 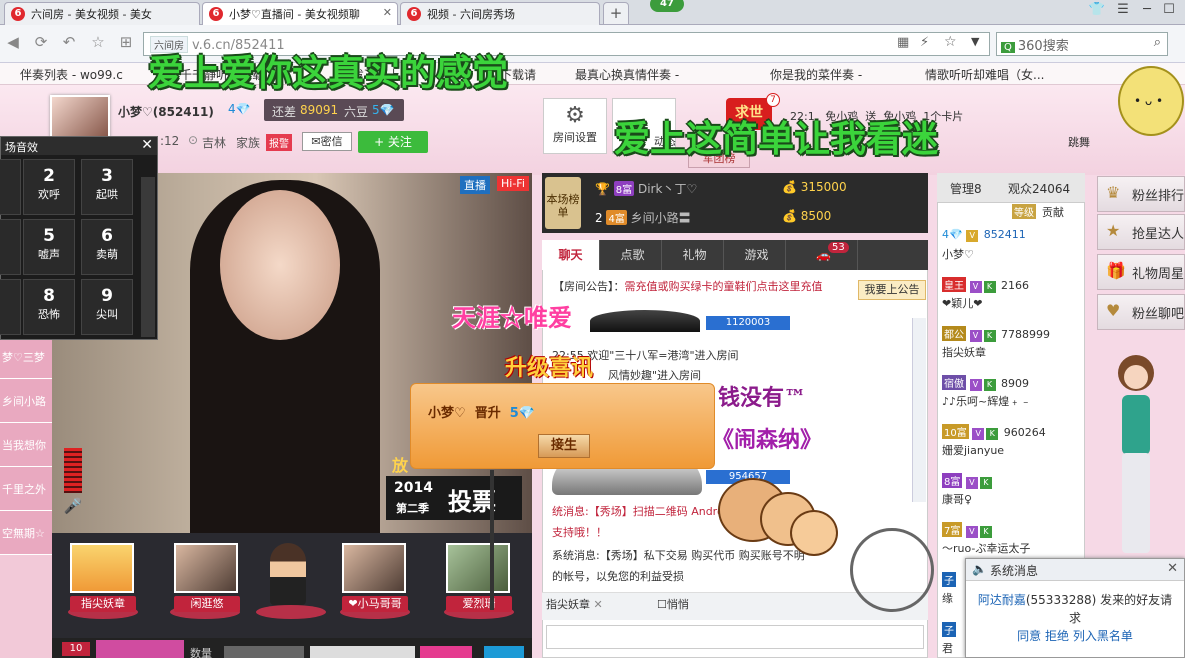 I want to click on tab-admins: 管理8, so click(x=966, y=188).